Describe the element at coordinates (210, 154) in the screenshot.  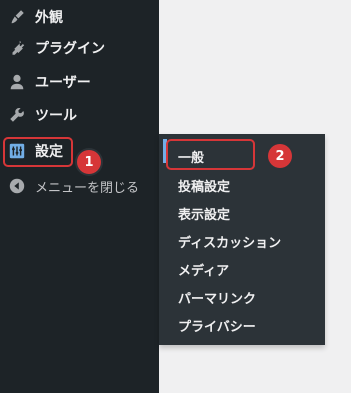
I see `general-highlight-box` at that location.